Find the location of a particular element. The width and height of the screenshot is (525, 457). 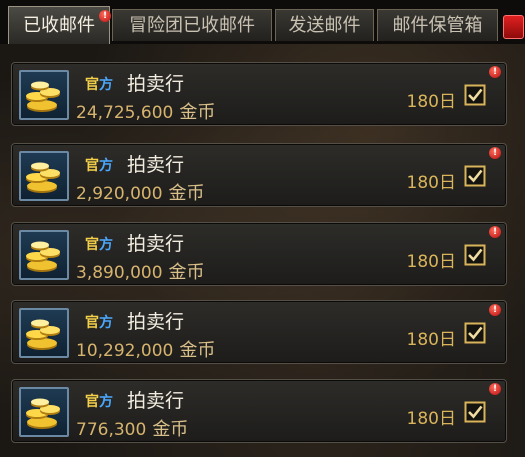

mail-item: 官方 拍卖行 24,725,600 金币 180日 ! is located at coordinates (259, 94).